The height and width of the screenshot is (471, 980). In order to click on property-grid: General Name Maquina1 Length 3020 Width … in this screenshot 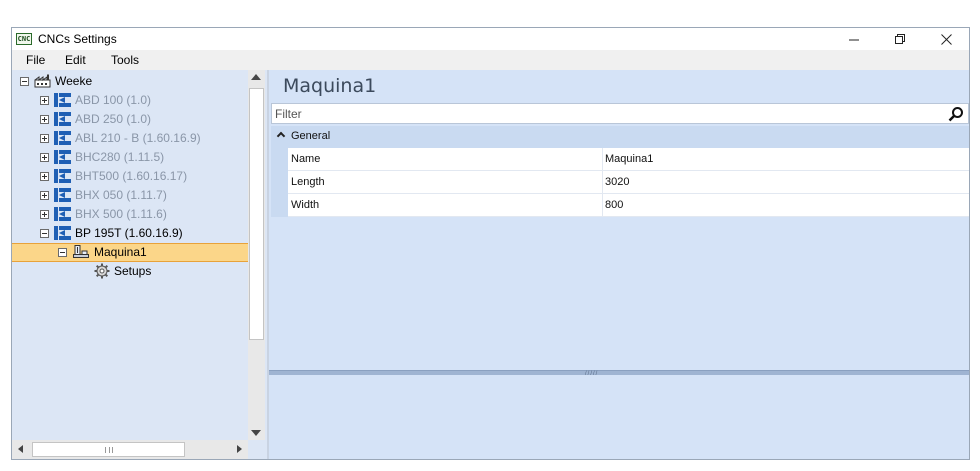, I will do `click(620, 171)`.